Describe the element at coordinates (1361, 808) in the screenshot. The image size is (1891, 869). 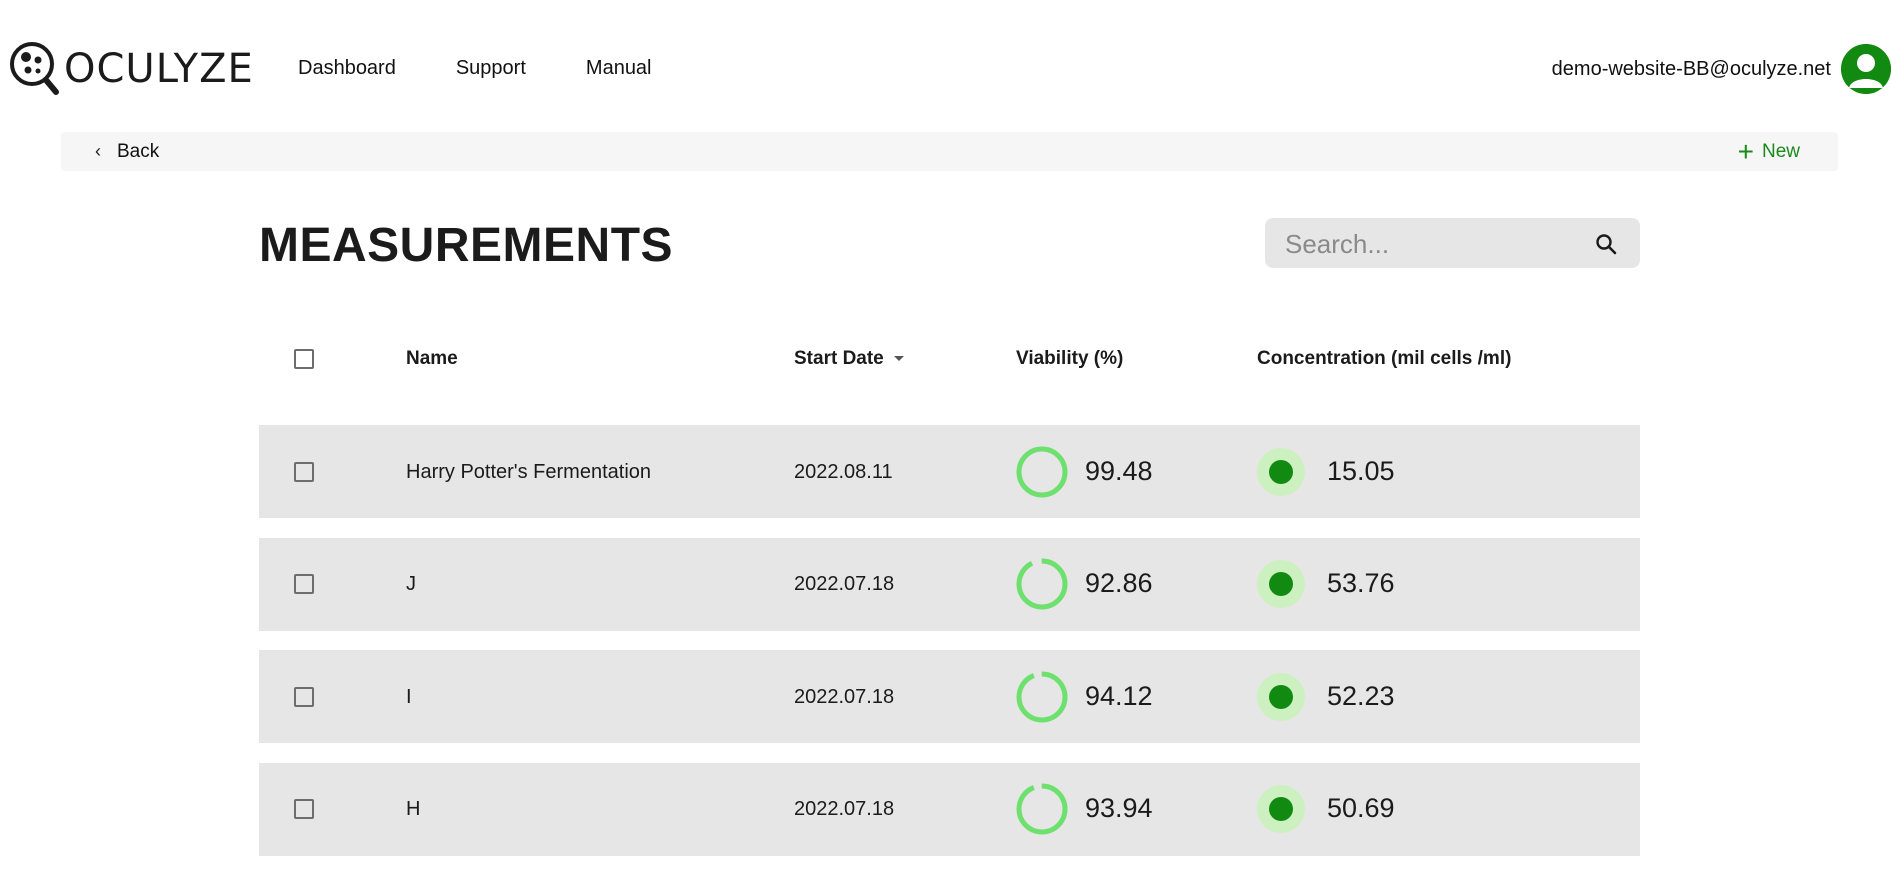
I see `row-concentration: 50.69` at that location.